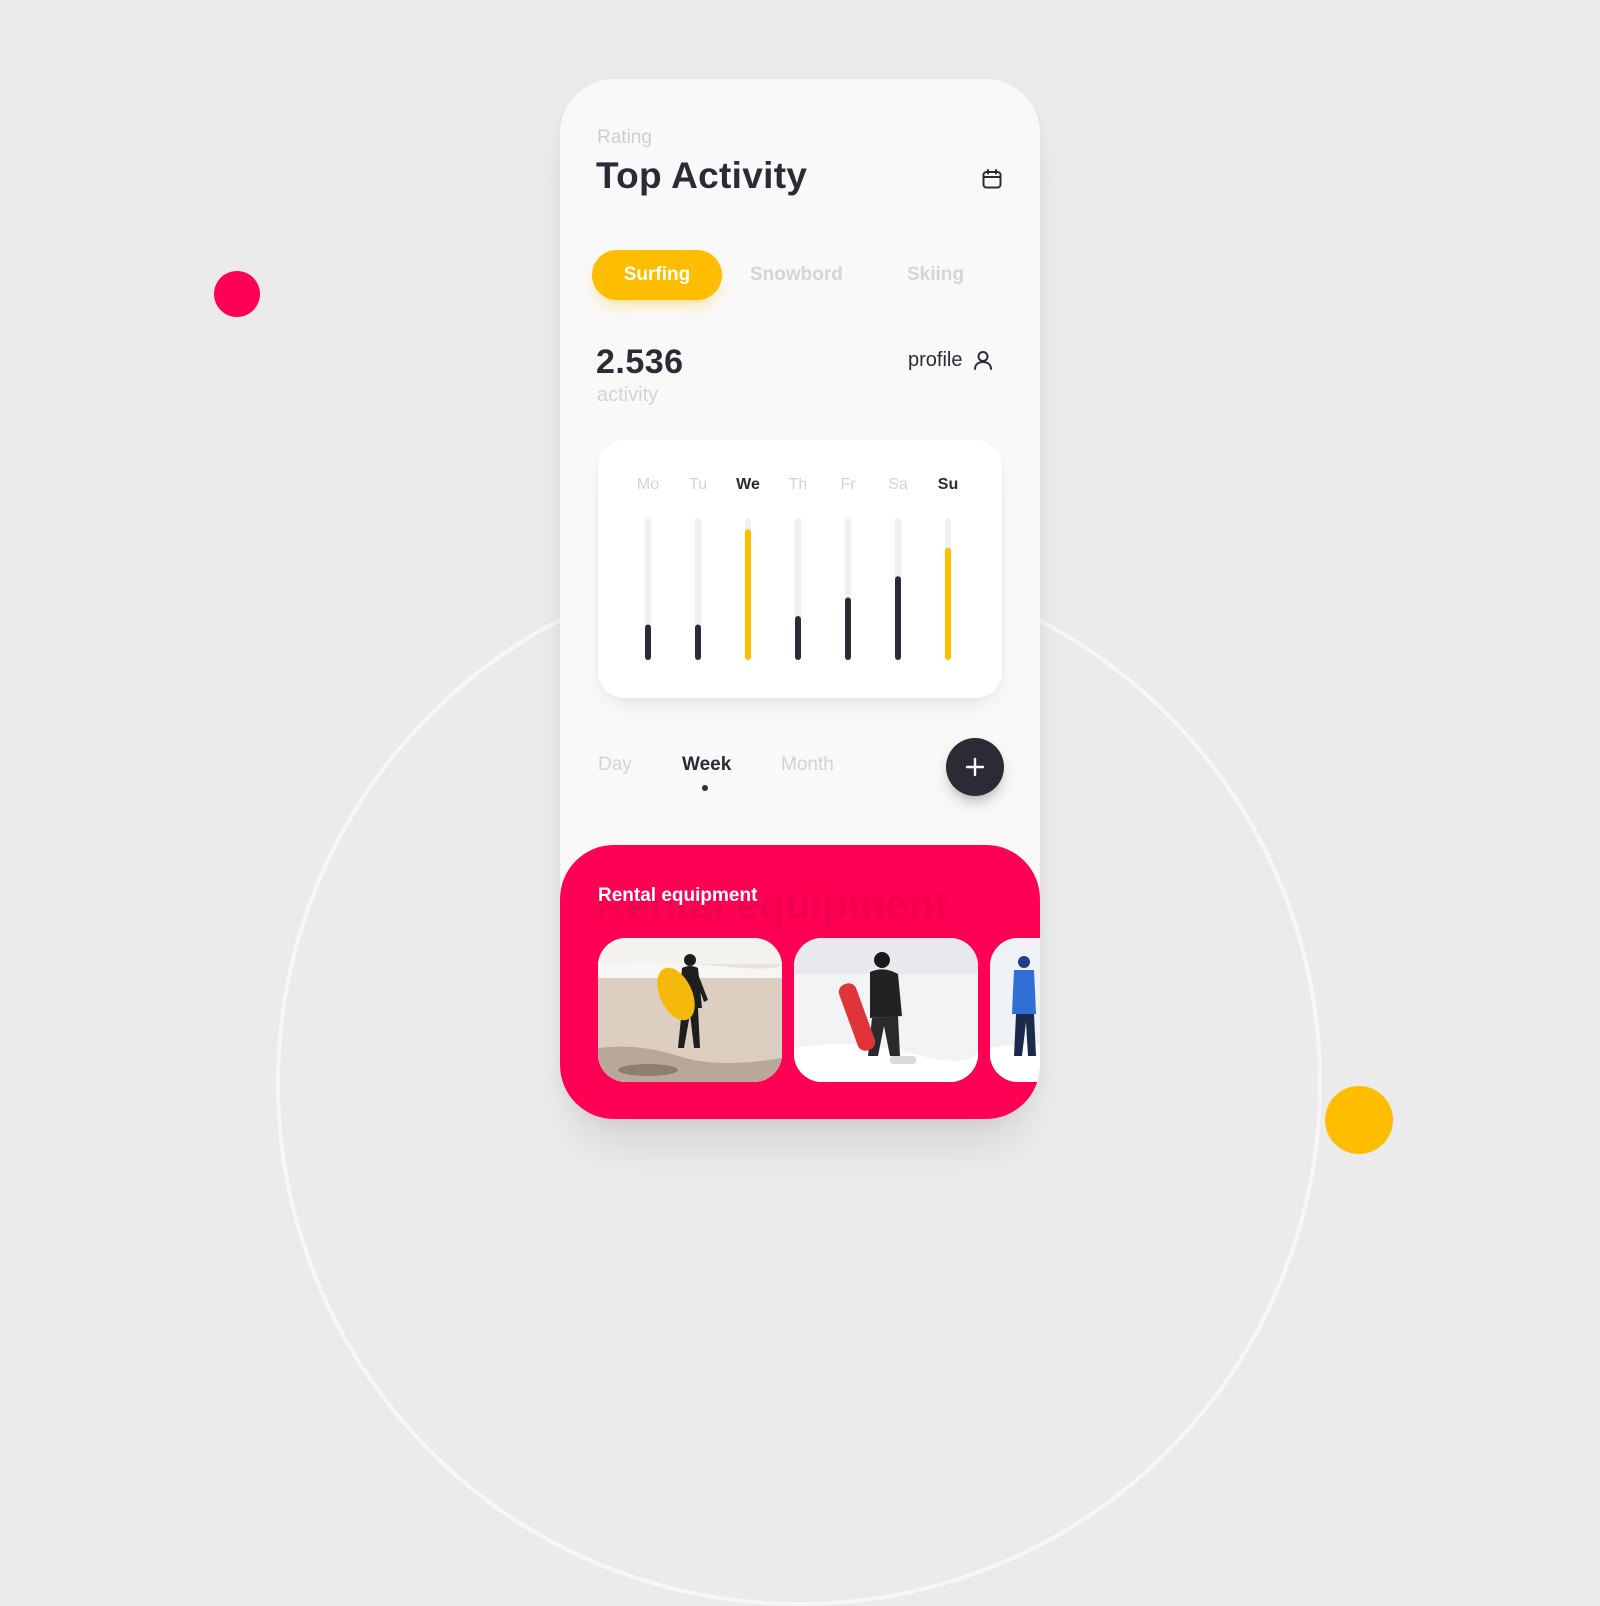  I want to click on activity-label: activity, so click(628, 395).